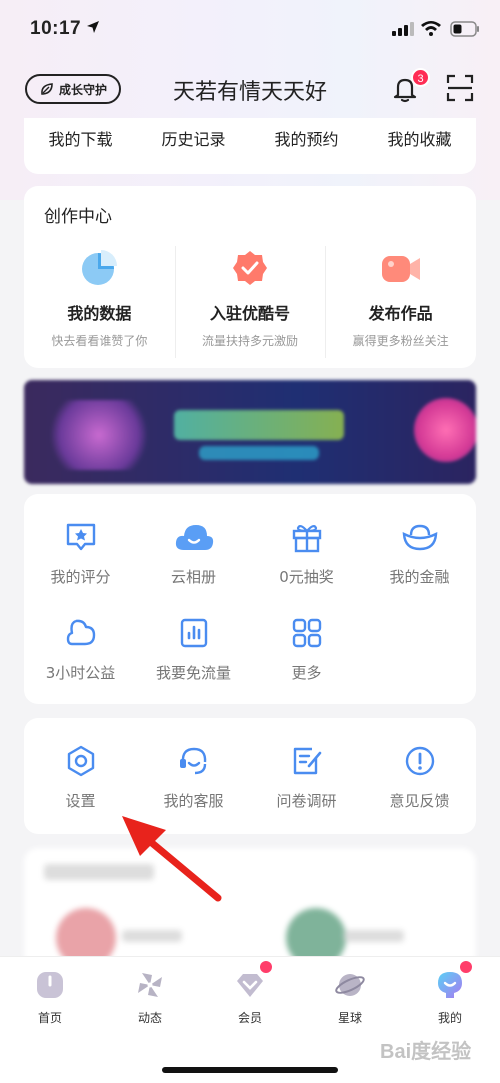  I want to click on data-plan-icon, so click(193, 633).